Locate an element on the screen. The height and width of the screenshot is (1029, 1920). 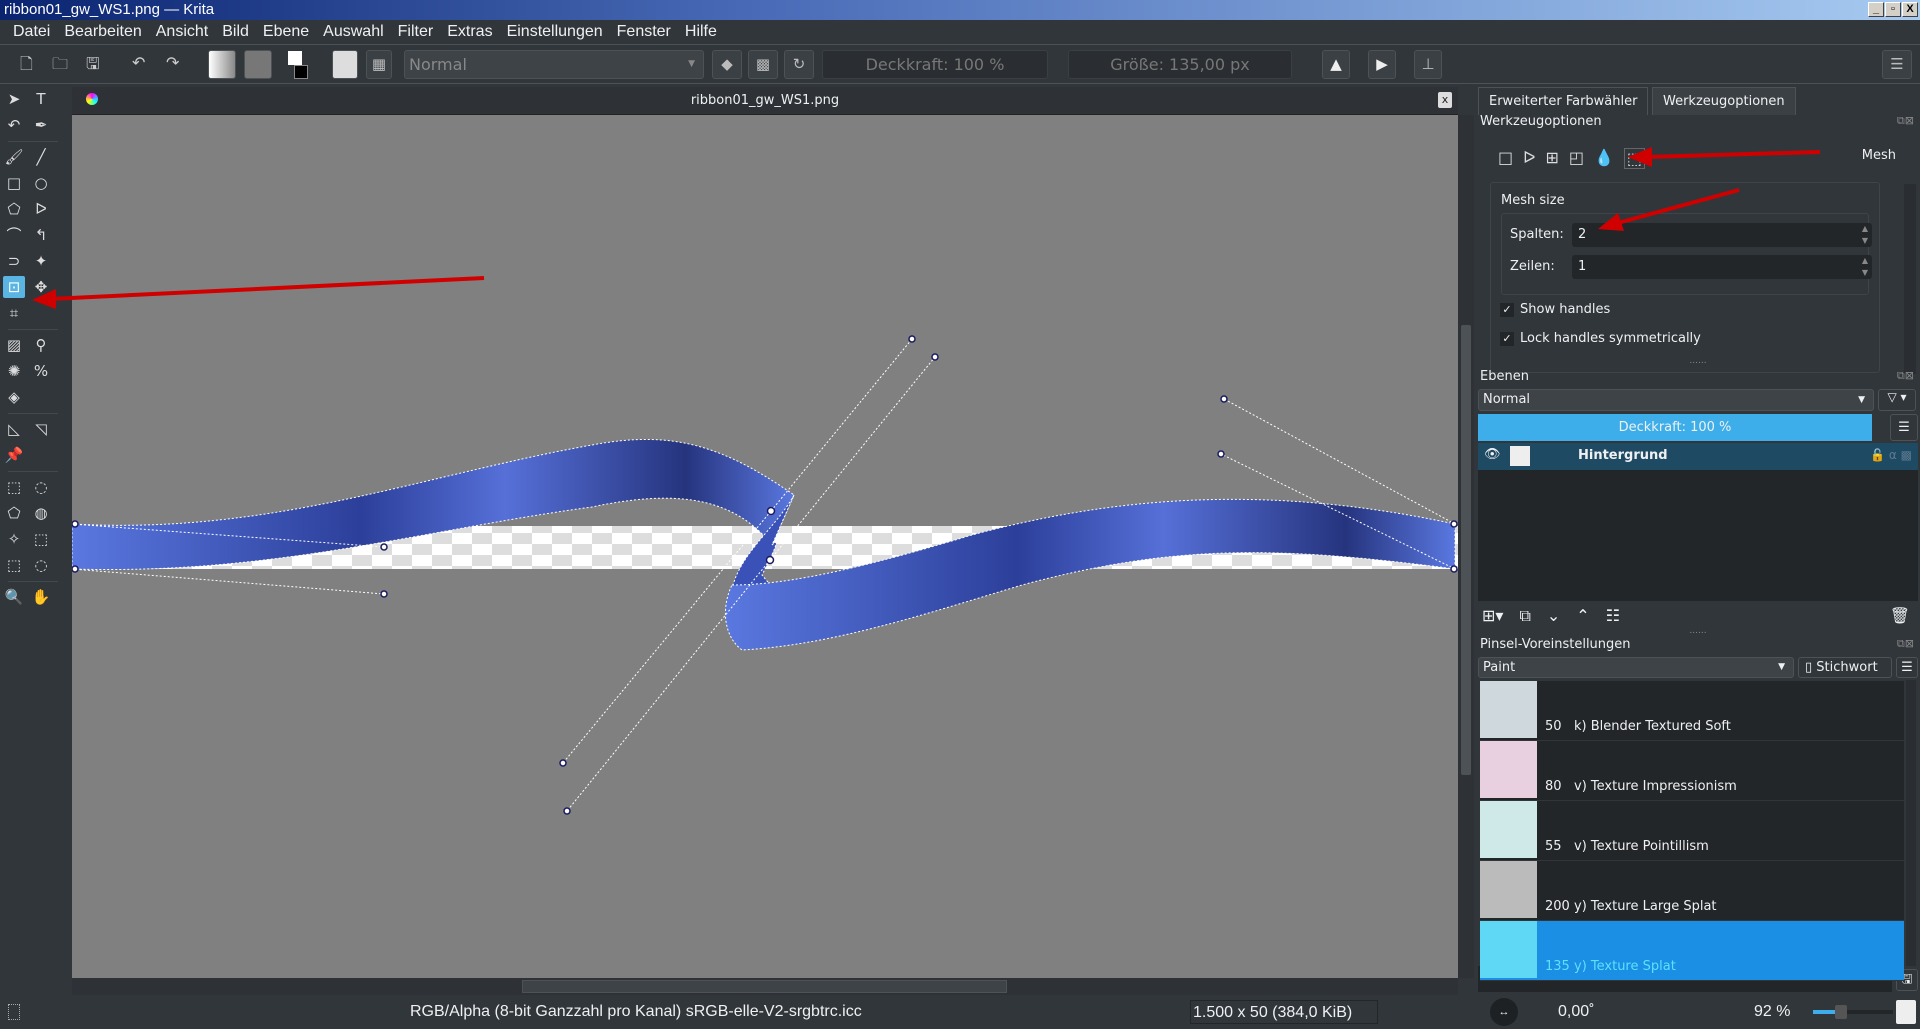
layer-settings-icon: ☷ is located at coordinates (1613, 616).